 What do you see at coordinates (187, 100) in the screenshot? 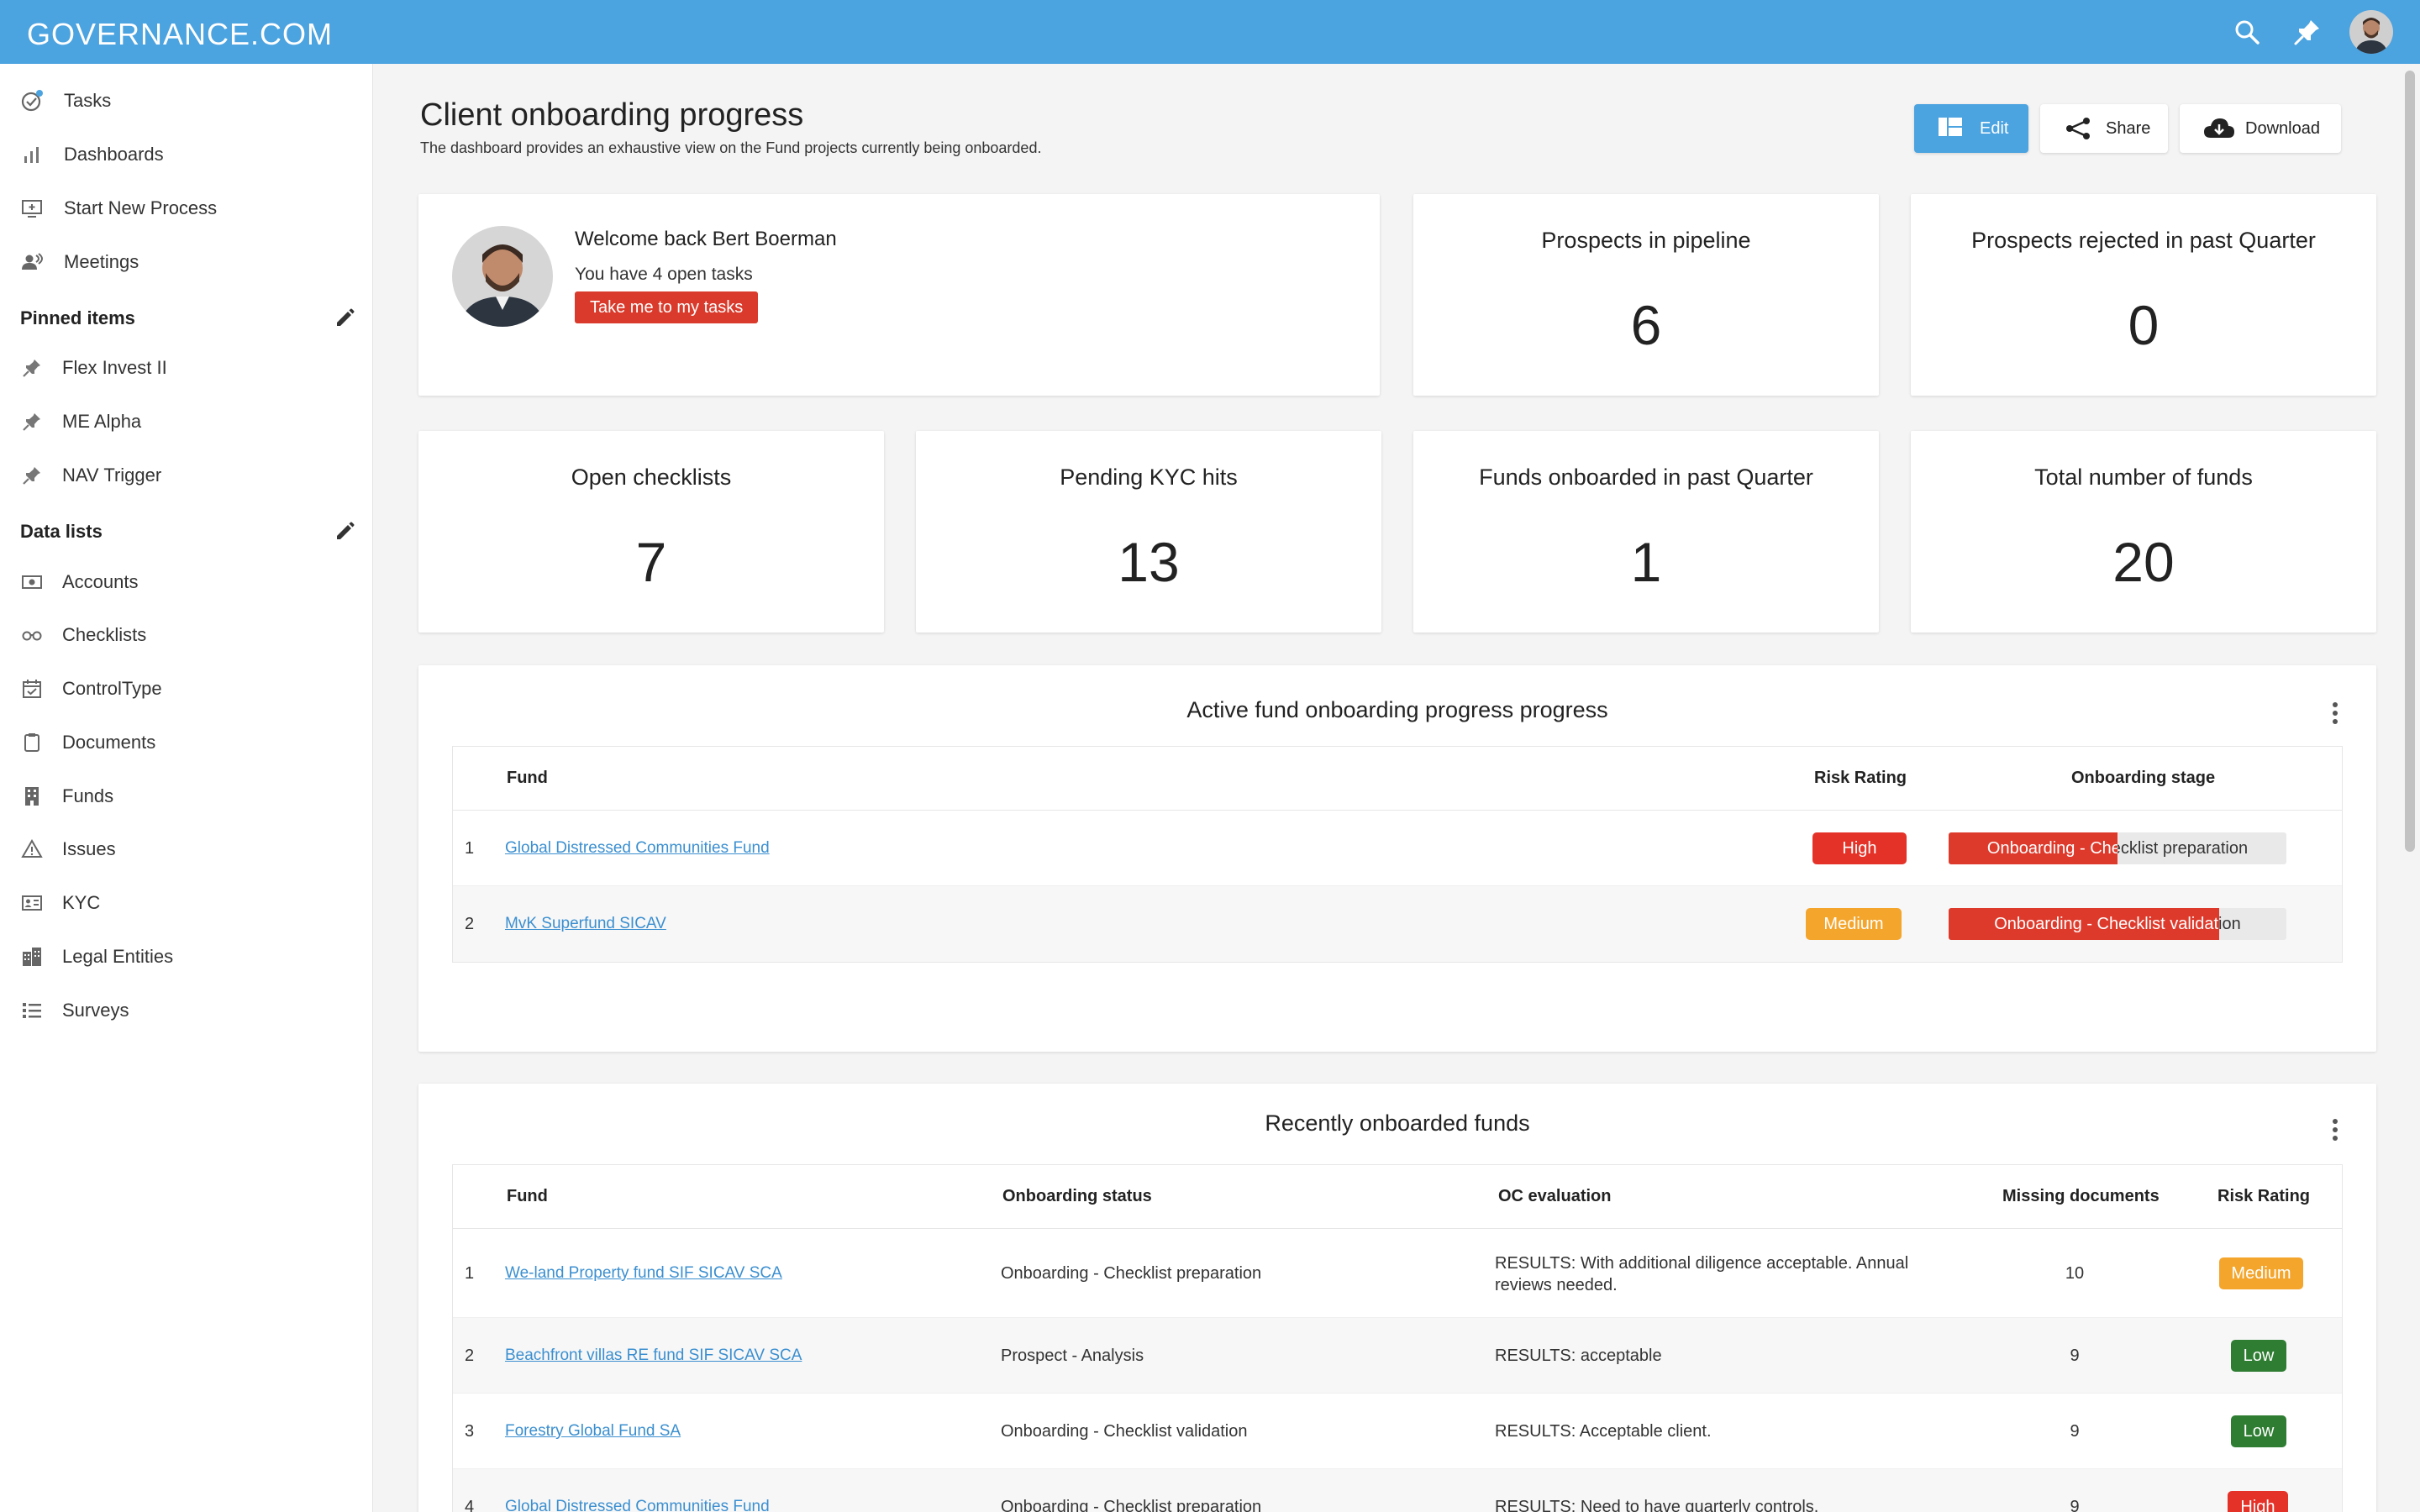
I see `sidebar-item-tasks: Tasks` at bounding box center [187, 100].